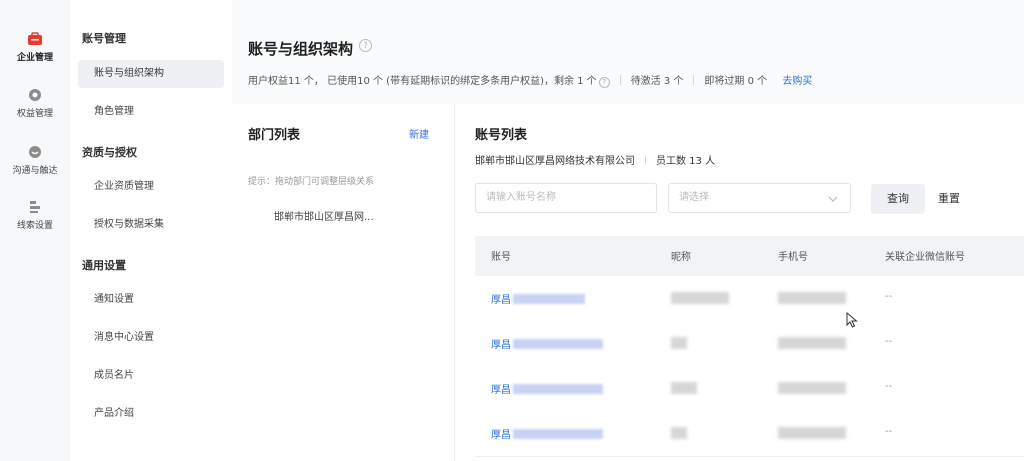 Image resolution: width=1024 pixels, height=461 pixels. I want to click on status-select-placeholder: 请选择, so click(694, 197).